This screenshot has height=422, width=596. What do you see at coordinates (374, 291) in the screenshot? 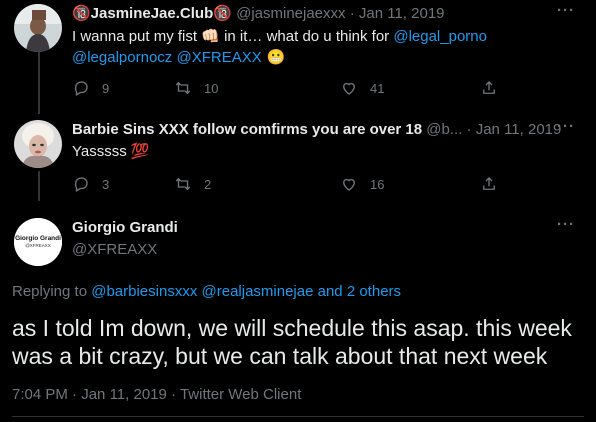
I see `others-link: 2 others` at bounding box center [374, 291].